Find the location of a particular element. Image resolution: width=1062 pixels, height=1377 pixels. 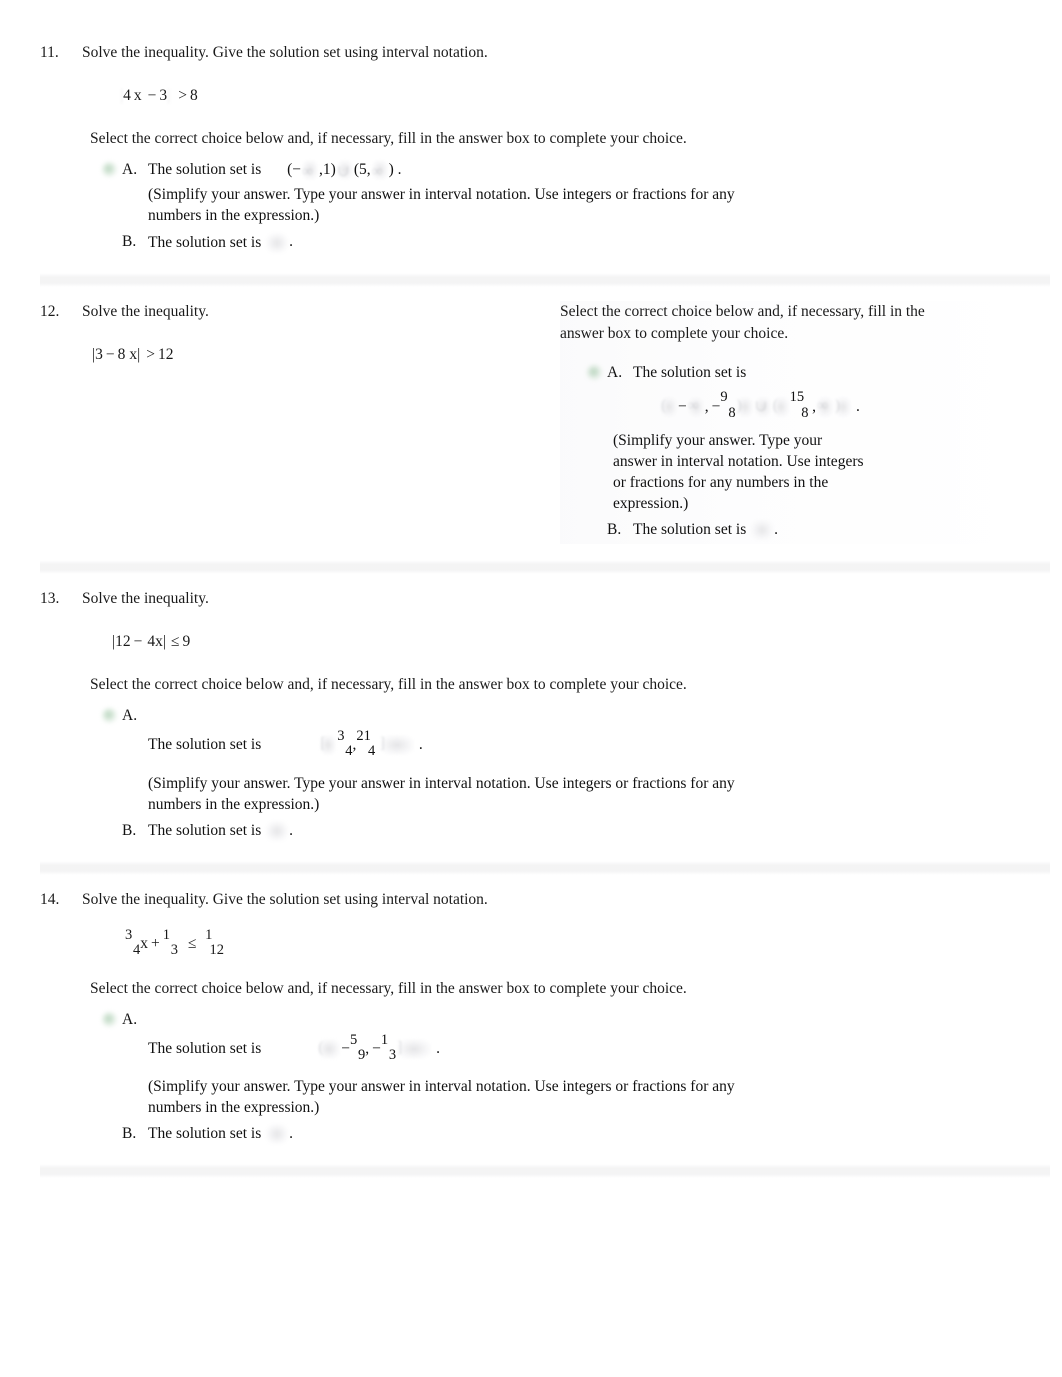

problem-12-answer-expression: (− ∞, − 9 8 ) ∪( 15 8 , ∞) . is located at coordinates (806, 405).